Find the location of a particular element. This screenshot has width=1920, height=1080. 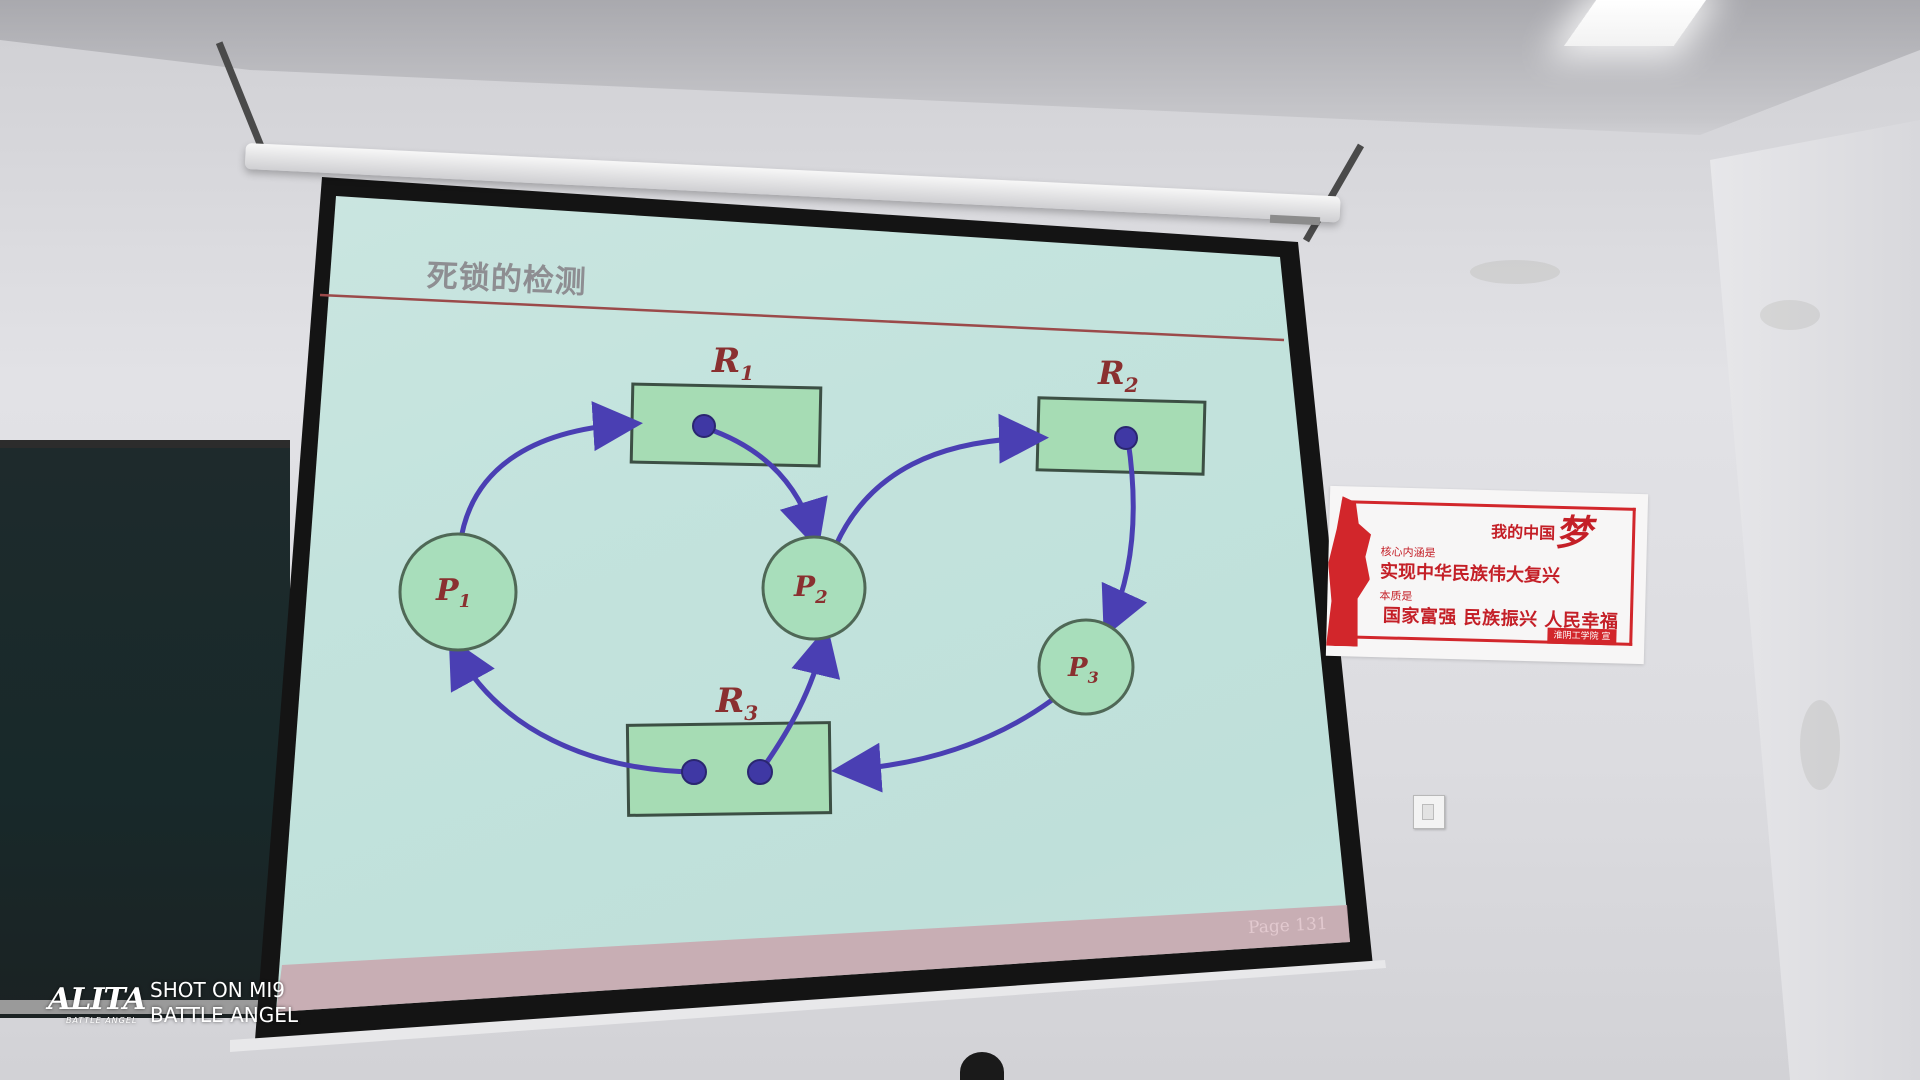

watermark-text: BATTLE ANGEL is located at coordinates (224, 1015).